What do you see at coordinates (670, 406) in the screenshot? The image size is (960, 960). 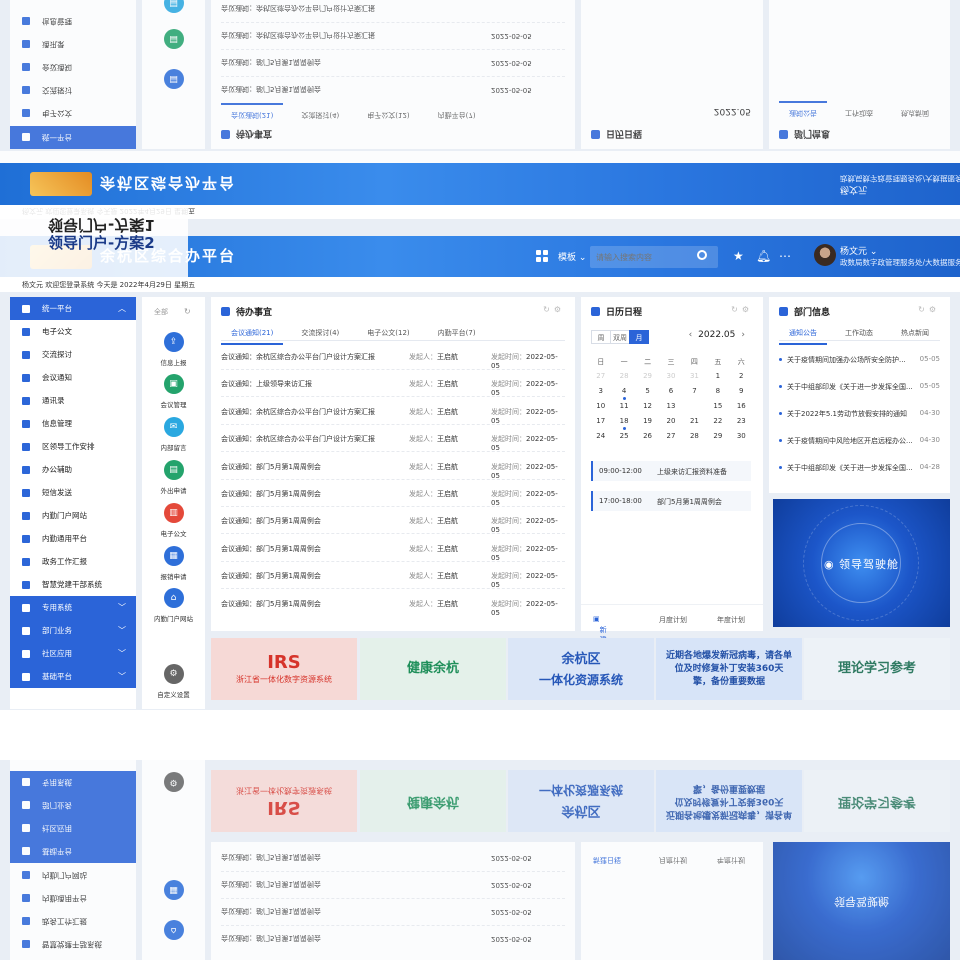 I see `calendar-day: 13` at bounding box center [670, 406].